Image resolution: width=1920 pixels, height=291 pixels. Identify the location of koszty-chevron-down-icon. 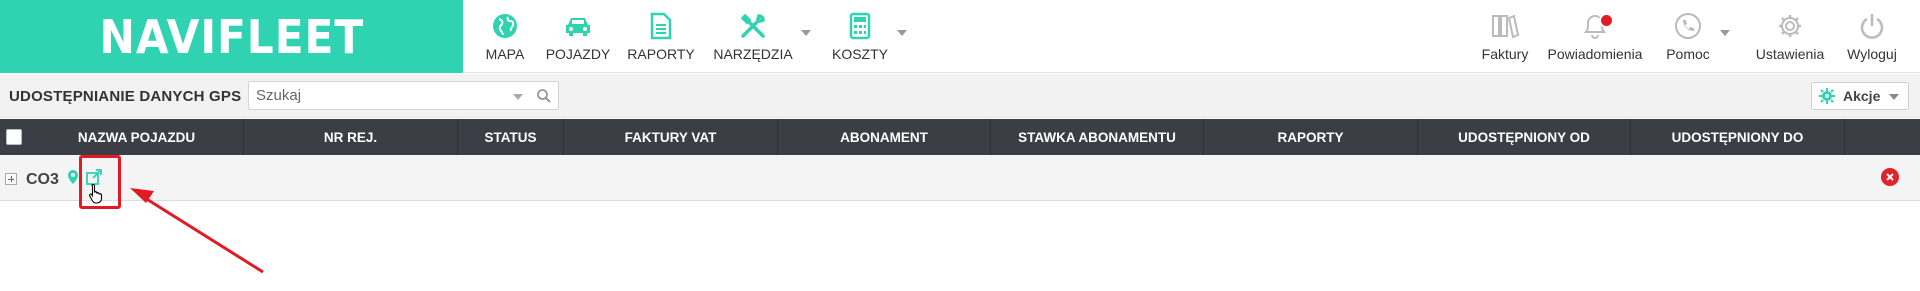
(902, 33).